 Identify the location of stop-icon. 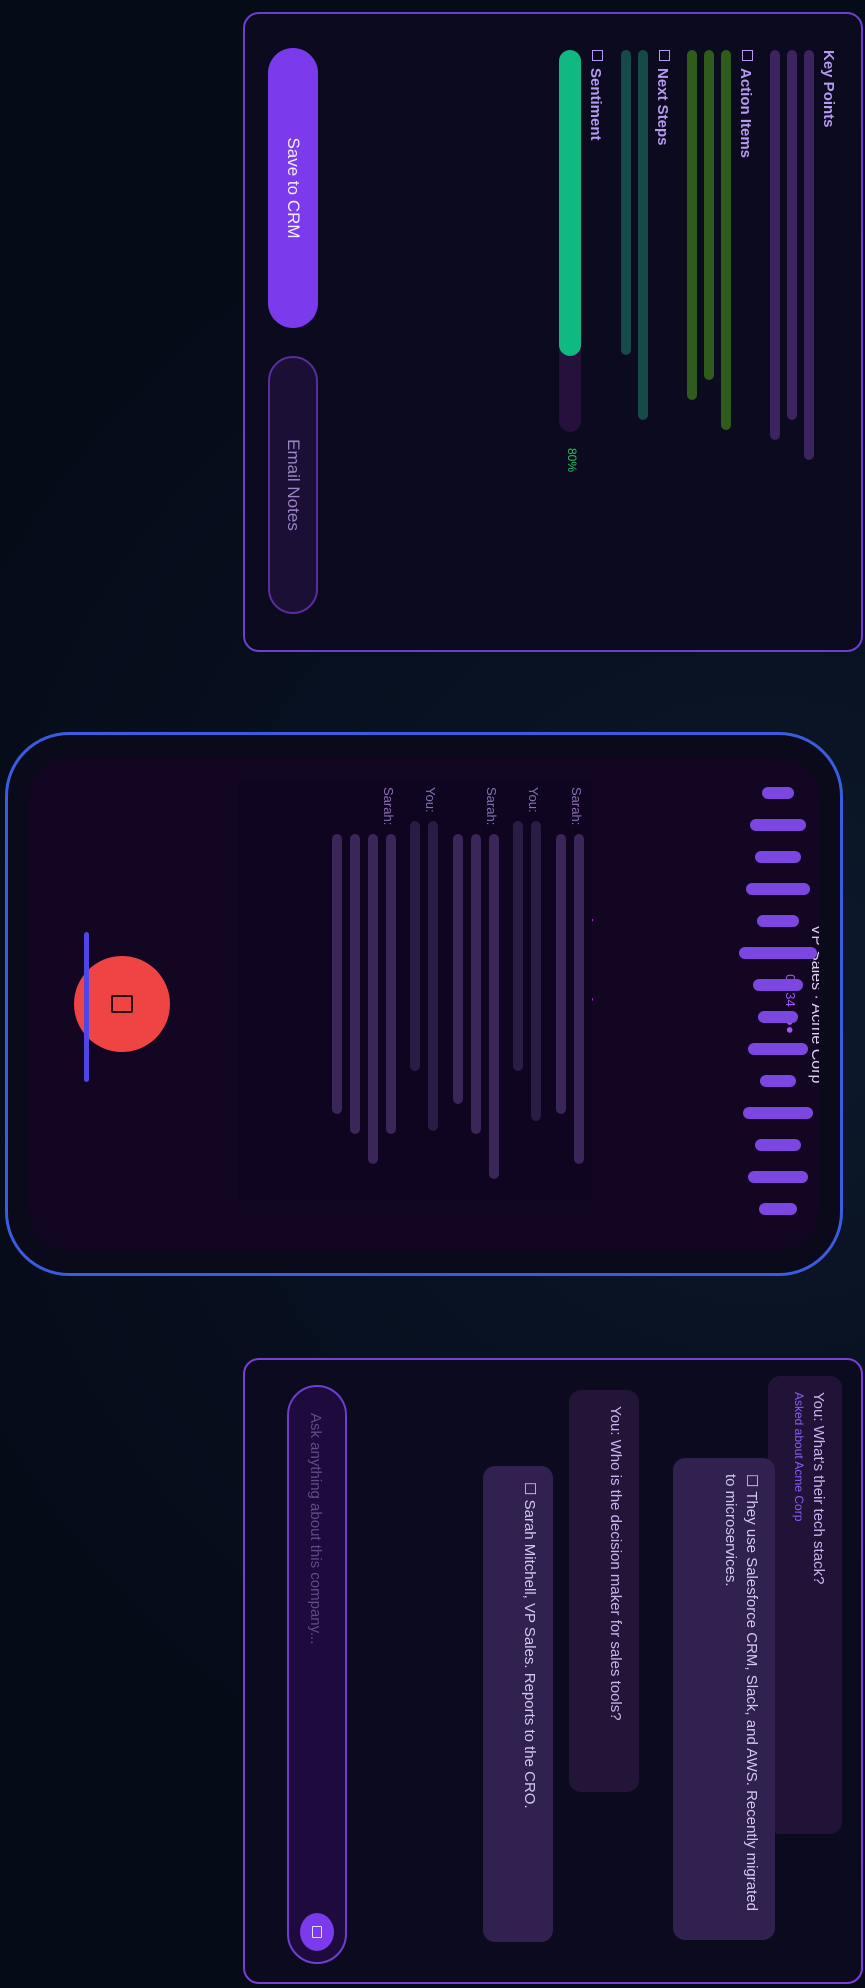
(122, 1004).